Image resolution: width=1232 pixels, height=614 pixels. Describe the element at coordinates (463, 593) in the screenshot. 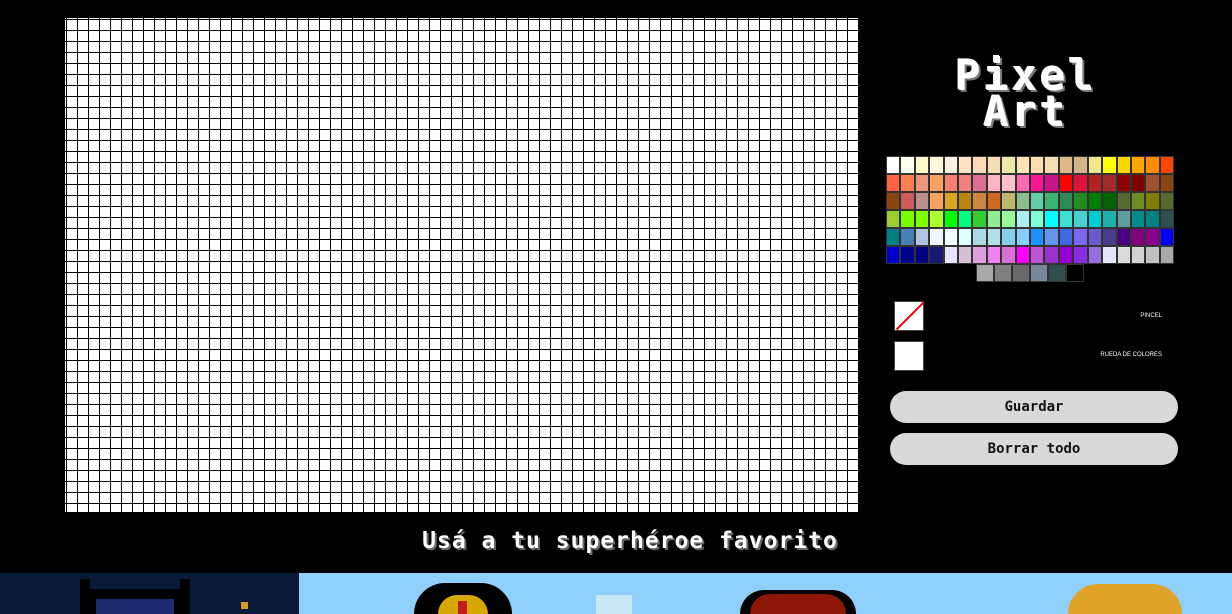

I see `superhero-flash-thumbnail` at that location.